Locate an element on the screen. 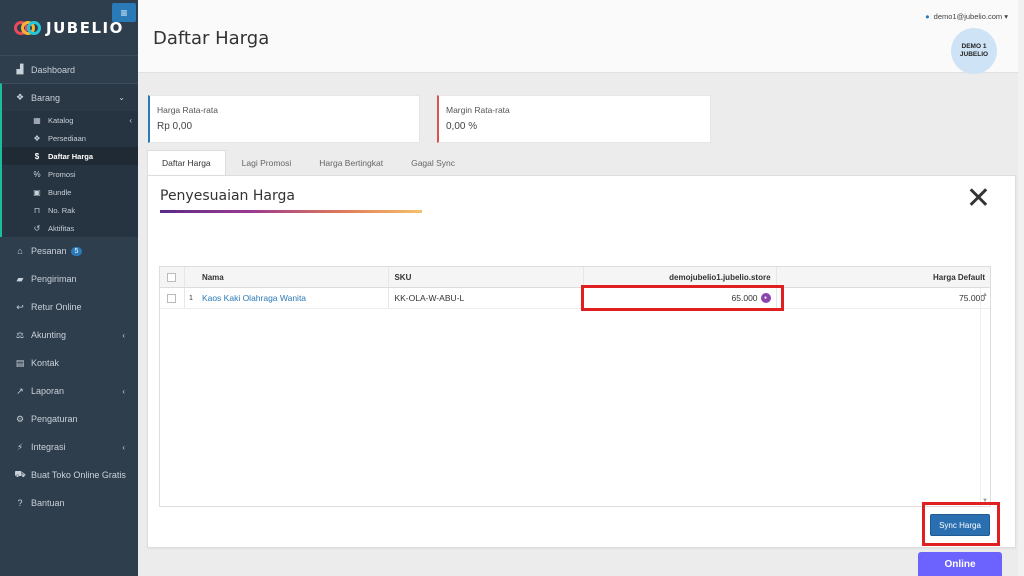 This screenshot has height=576, width=1024. sidebar-item-aktifitas: ↺ Aktifitas is located at coordinates (70, 228).